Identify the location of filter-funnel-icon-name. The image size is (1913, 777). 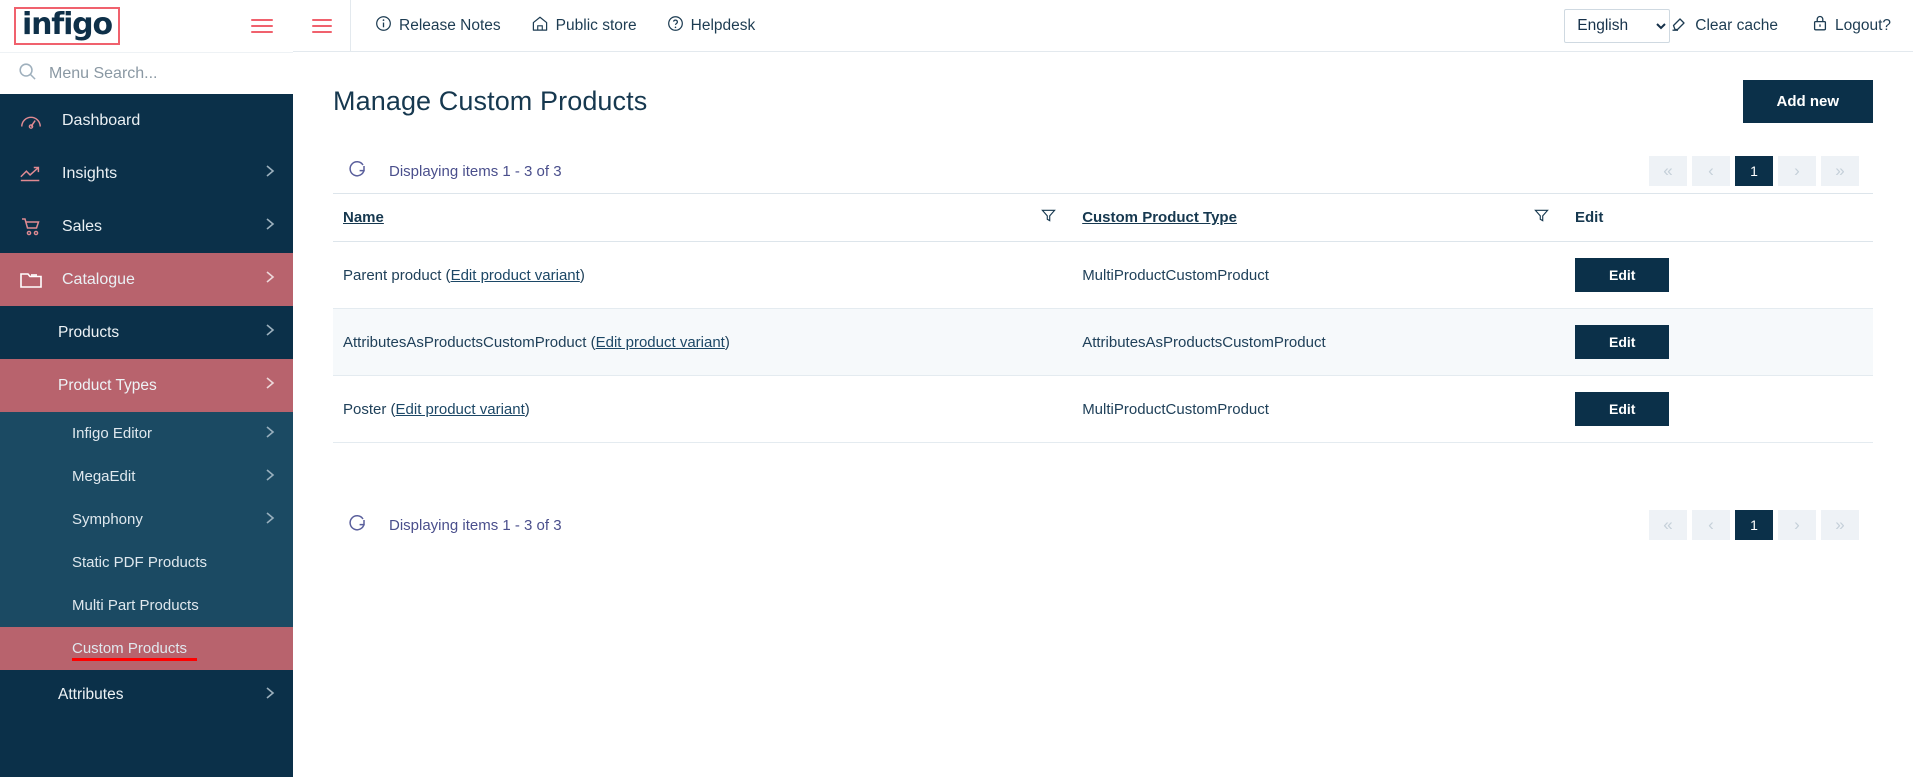
(1051, 217).